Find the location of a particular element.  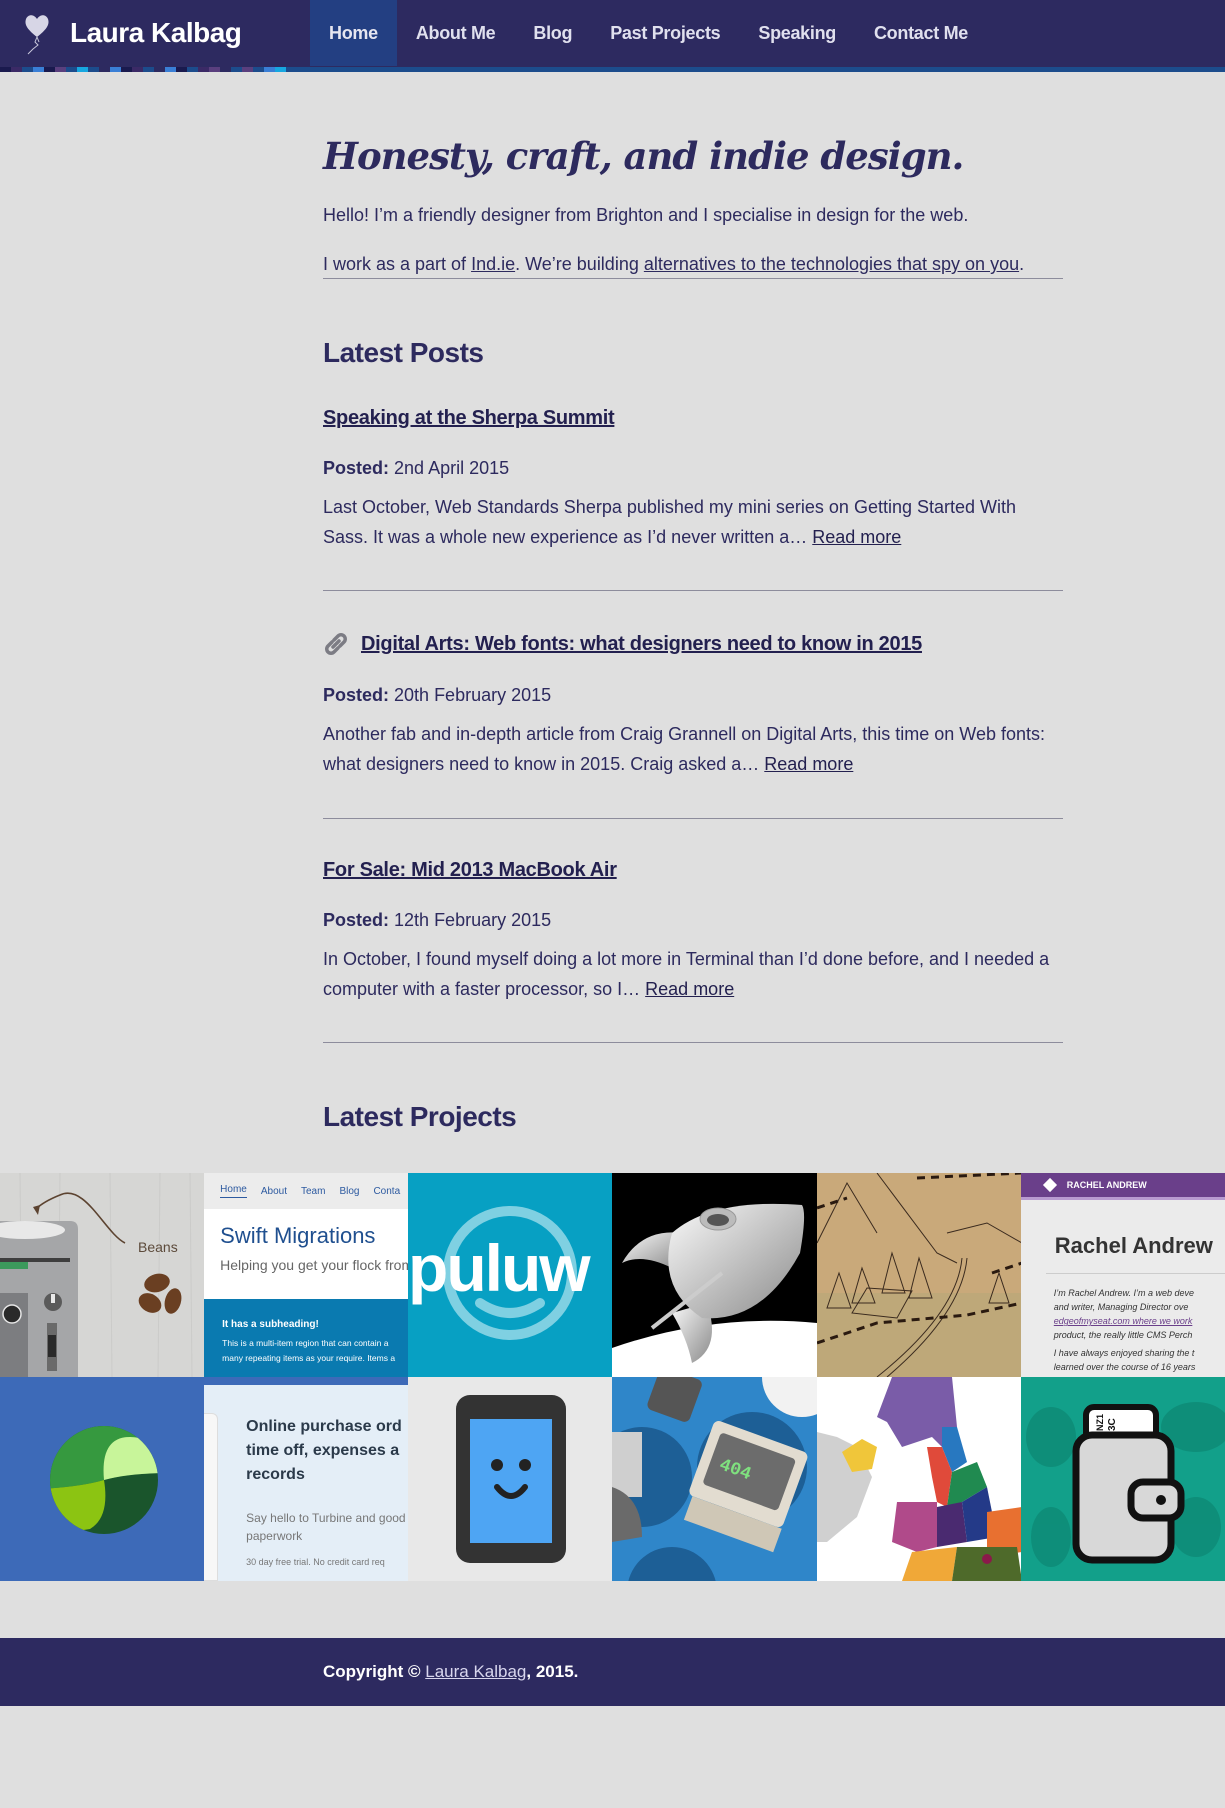

turbine-heading-line: records is located at coordinates (275, 1475).